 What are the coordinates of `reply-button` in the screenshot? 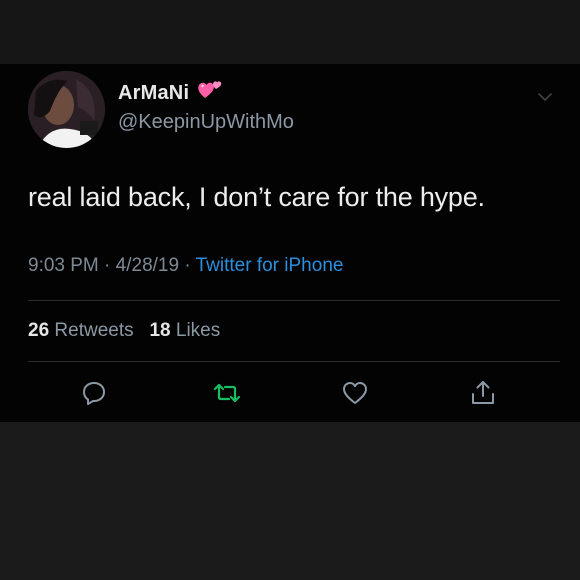 It's located at (94, 395).